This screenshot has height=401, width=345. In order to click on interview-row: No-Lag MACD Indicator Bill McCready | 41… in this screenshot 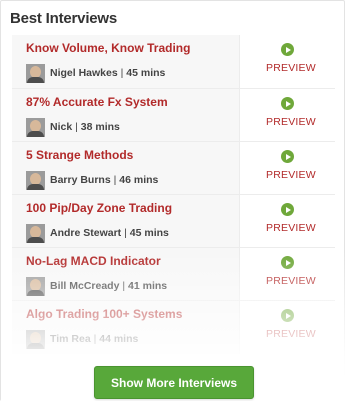, I will do `click(173, 274)`.